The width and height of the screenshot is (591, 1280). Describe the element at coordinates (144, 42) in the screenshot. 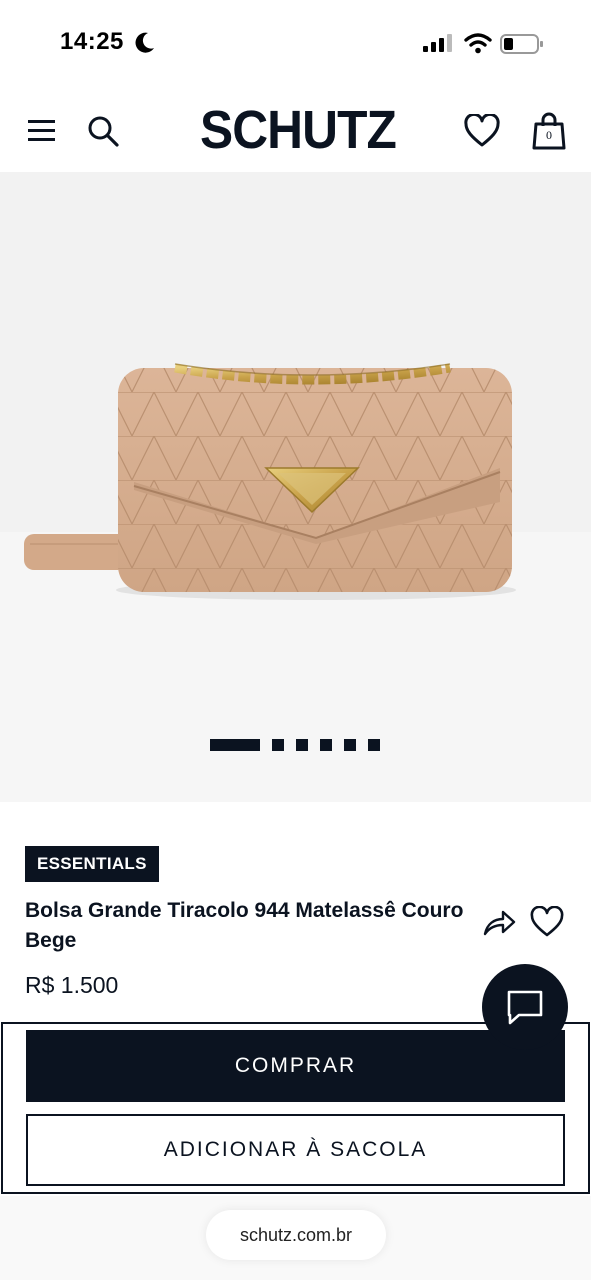

I see `moon-icon` at that location.